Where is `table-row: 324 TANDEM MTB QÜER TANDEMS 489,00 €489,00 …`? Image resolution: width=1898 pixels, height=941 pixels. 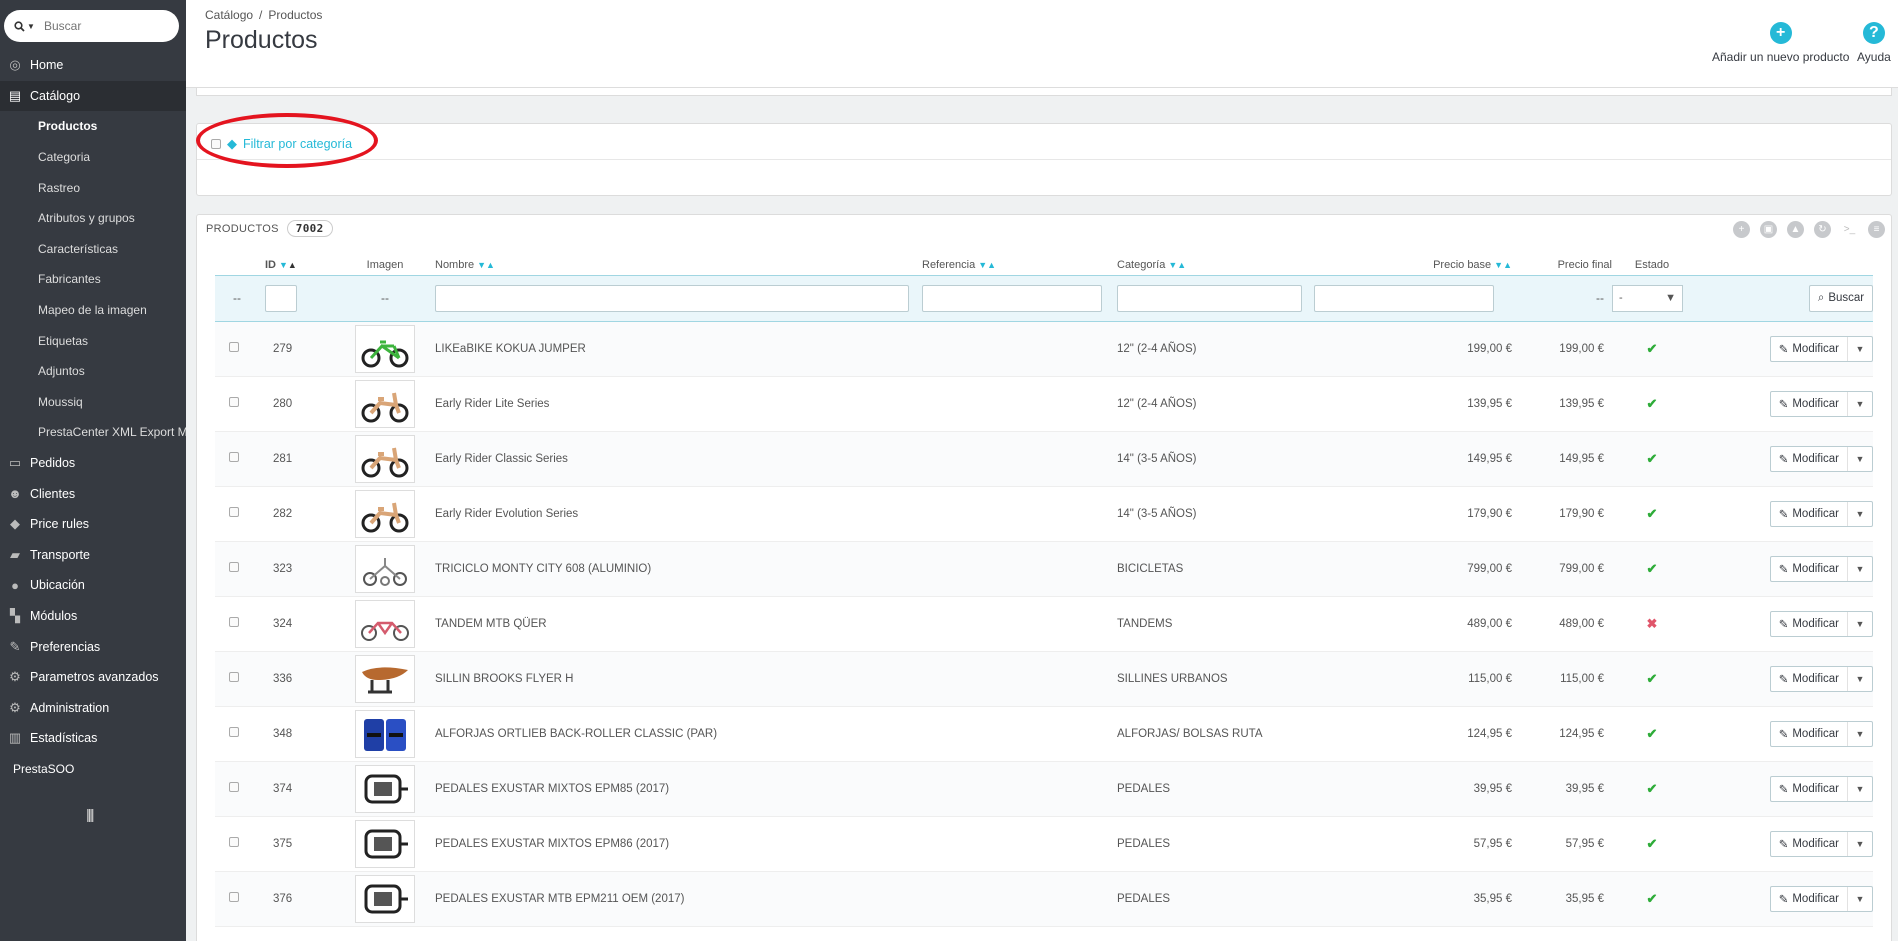 table-row: 324 TANDEM MTB QÜER TANDEMS 489,00 €489,00 … is located at coordinates (1044, 624).